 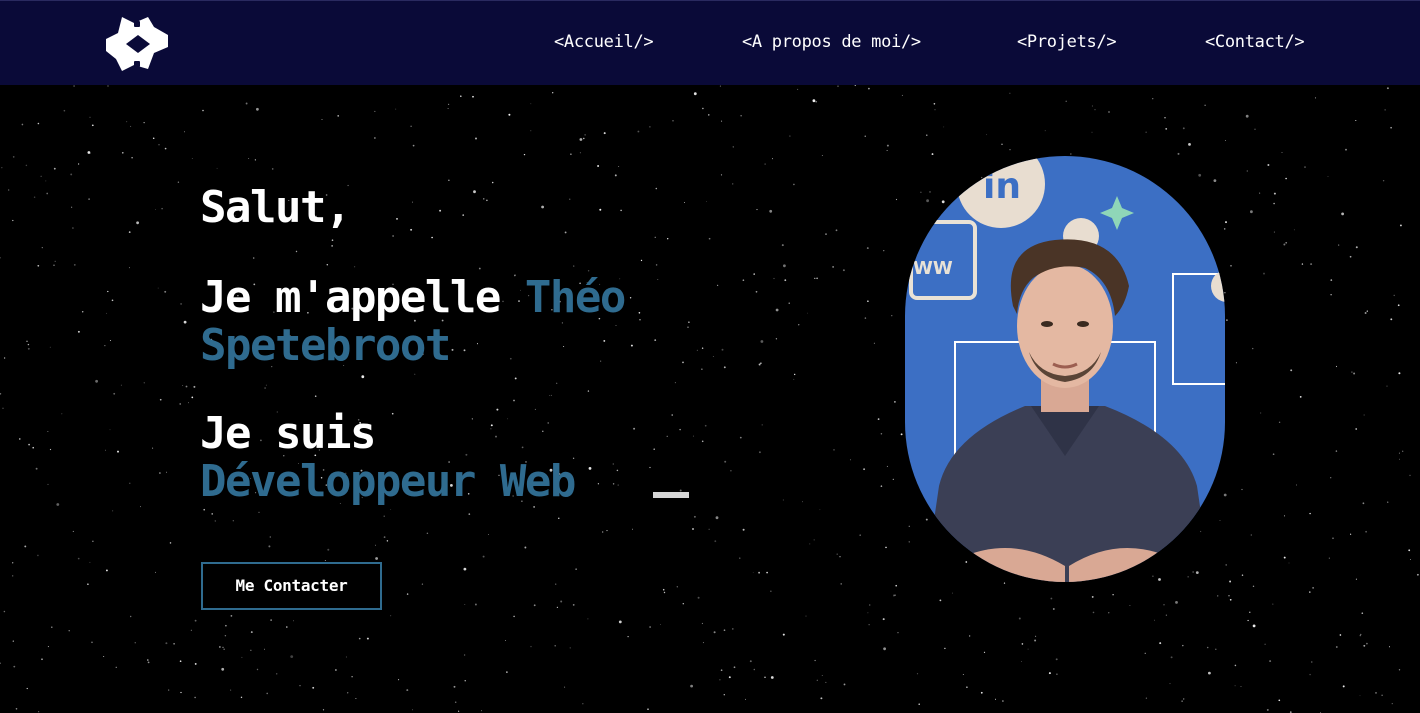 What do you see at coordinates (1067, 42) in the screenshot?
I see `nav-link-projets: <Projets/>` at bounding box center [1067, 42].